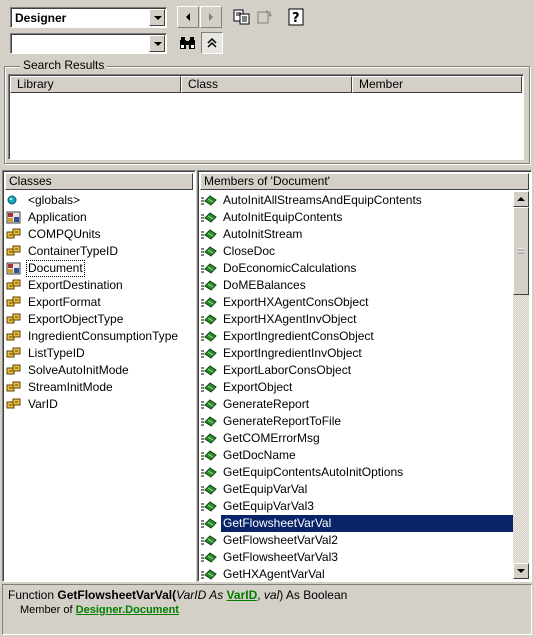  What do you see at coordinates (437, 84) in the screenshot?
I see `column-header-member: Member` at bounding box center [437, 84].